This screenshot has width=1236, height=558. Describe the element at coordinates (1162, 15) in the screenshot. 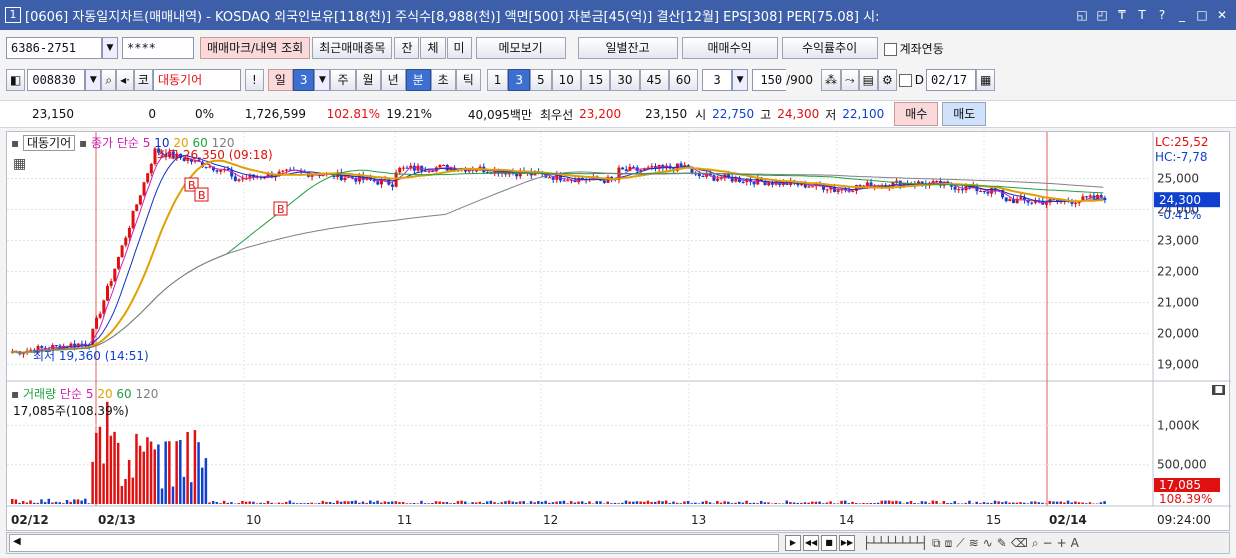

I see `help-icon: ?` at that location.